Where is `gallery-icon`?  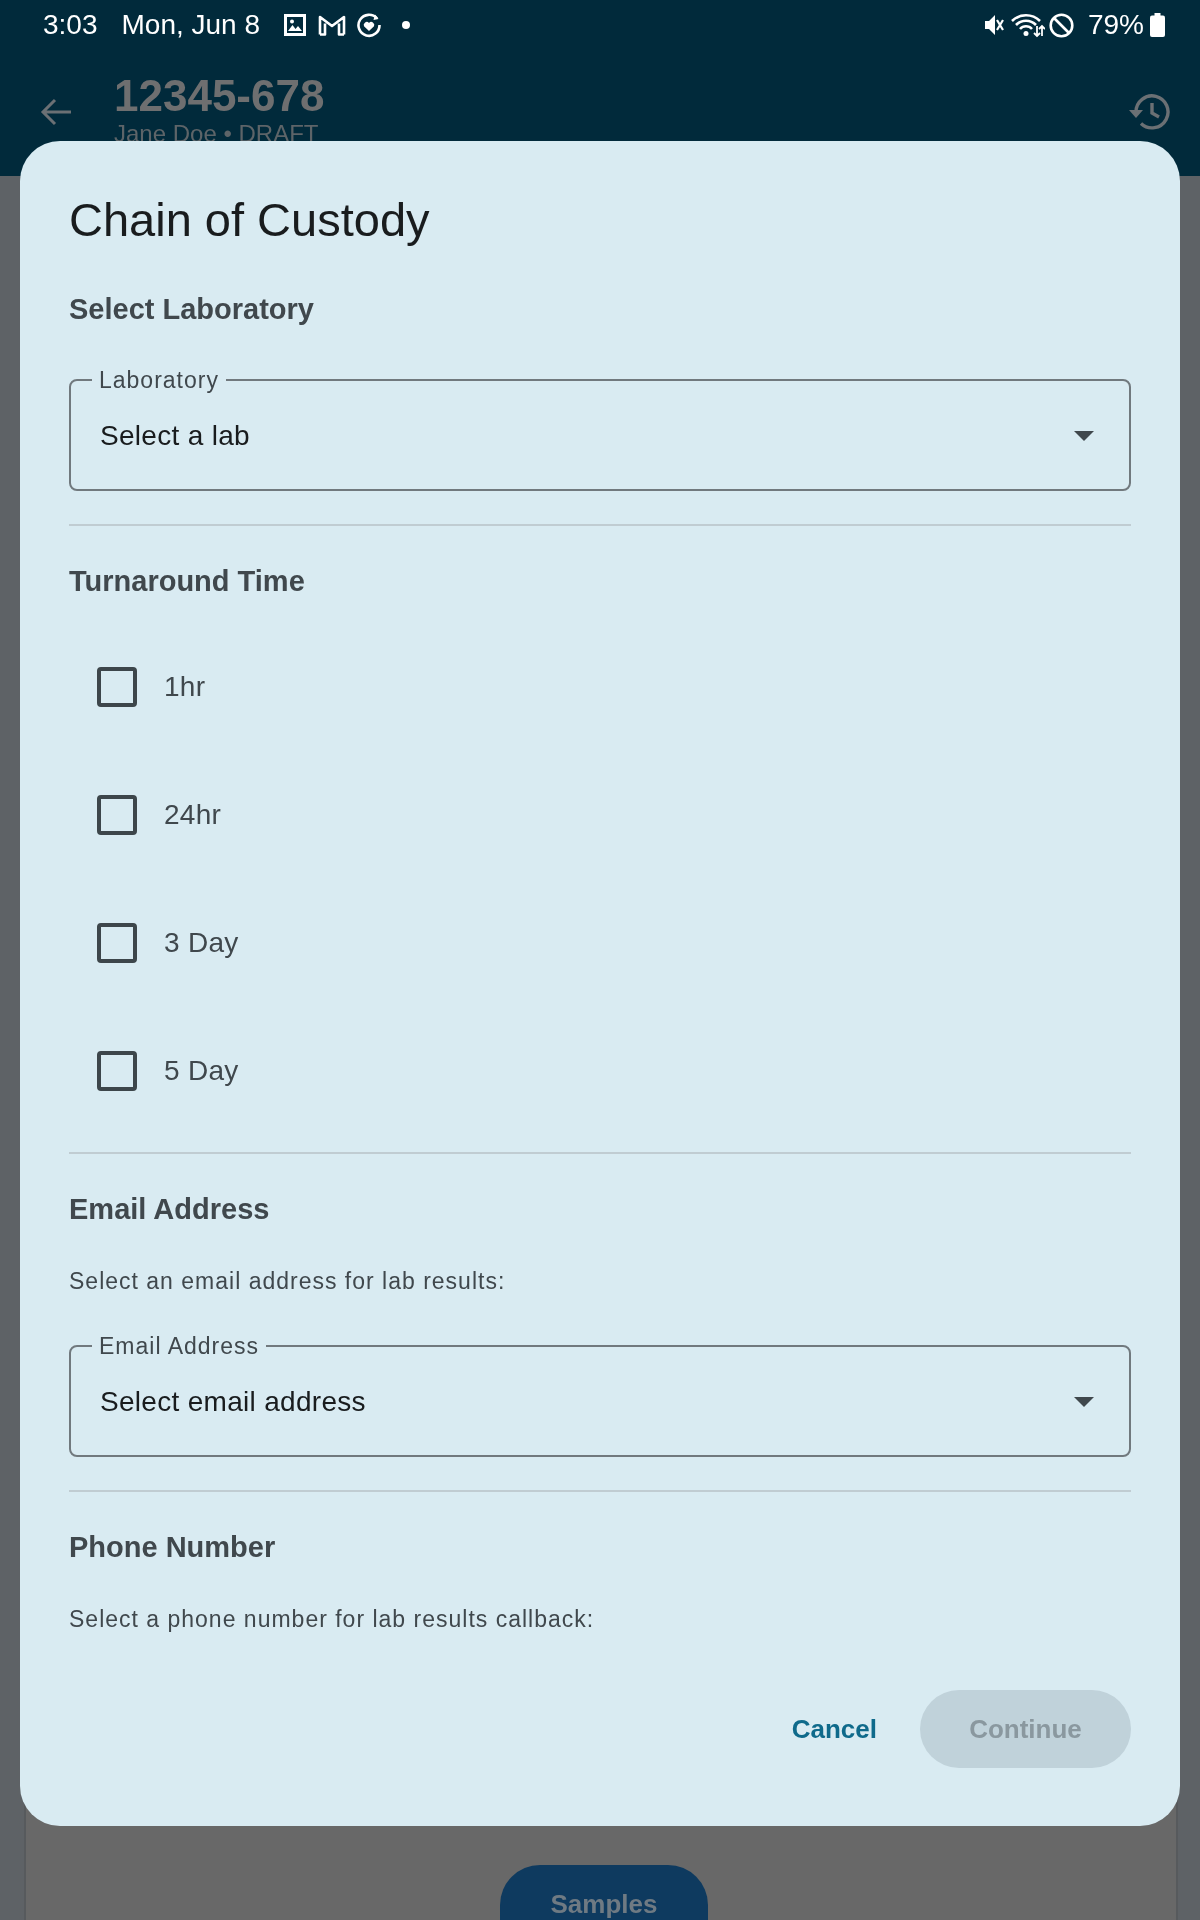
gallery-icon is located at coordinates (295, 25).